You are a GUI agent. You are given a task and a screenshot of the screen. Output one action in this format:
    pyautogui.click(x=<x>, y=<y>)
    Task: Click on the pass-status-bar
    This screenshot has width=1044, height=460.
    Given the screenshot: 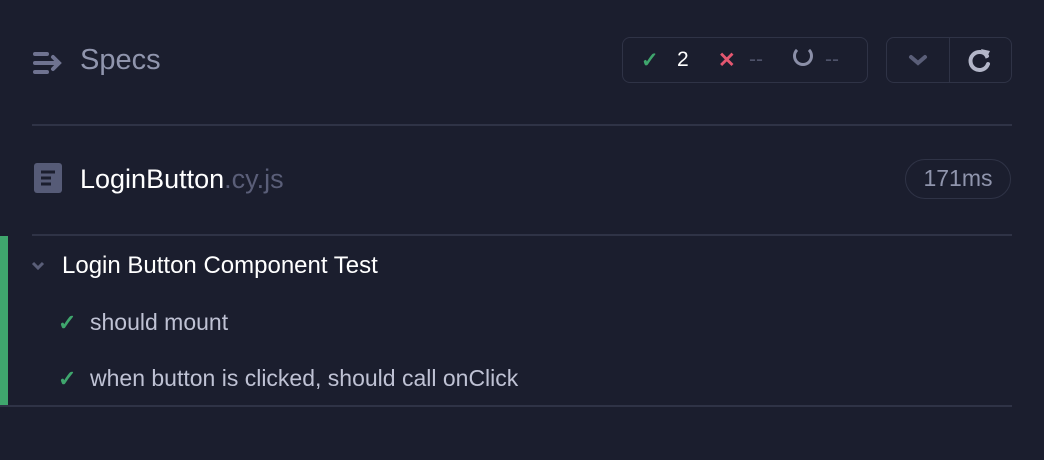 What is the action you would take?
    pyautogui.click(x=4, y=320)
    